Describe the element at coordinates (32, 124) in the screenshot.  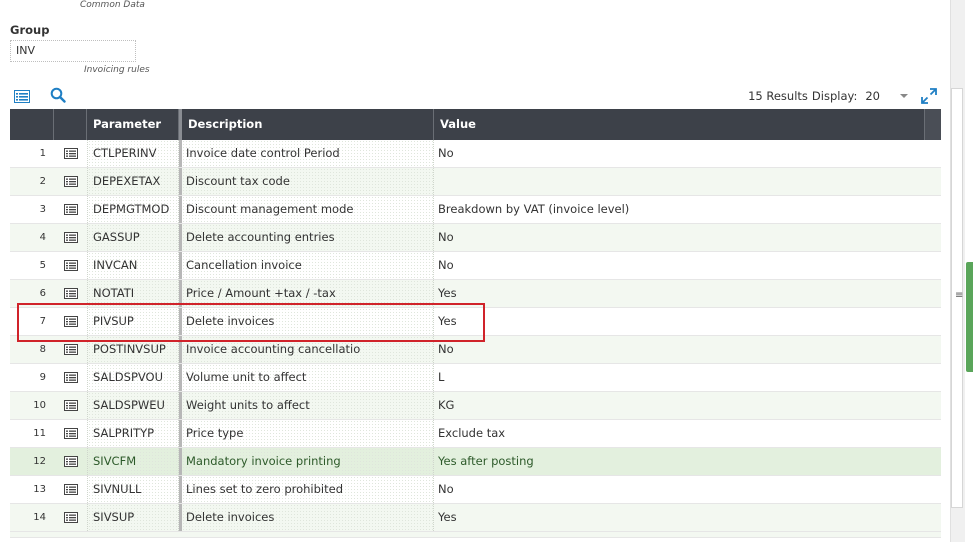
I see `header-rownum` at that location.